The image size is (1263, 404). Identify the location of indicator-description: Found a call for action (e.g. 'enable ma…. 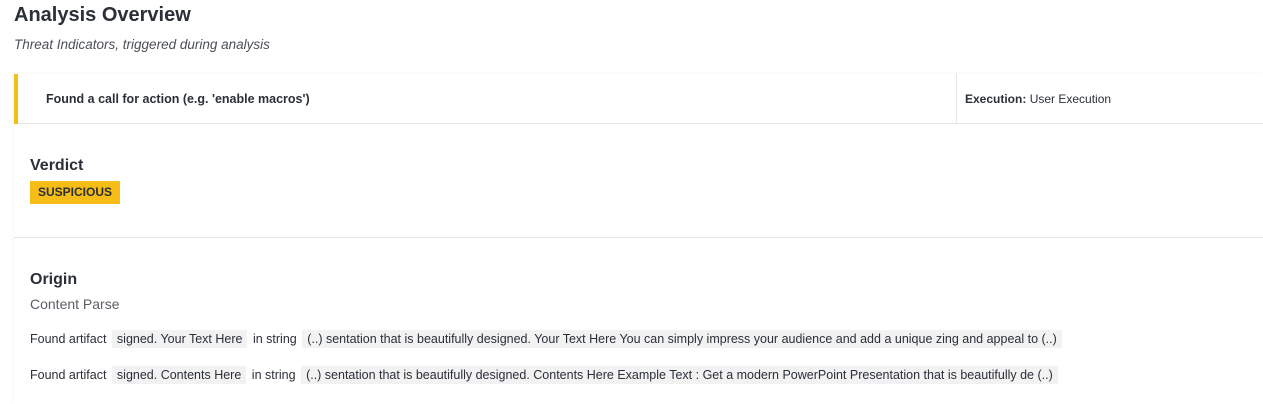
(178, 99).